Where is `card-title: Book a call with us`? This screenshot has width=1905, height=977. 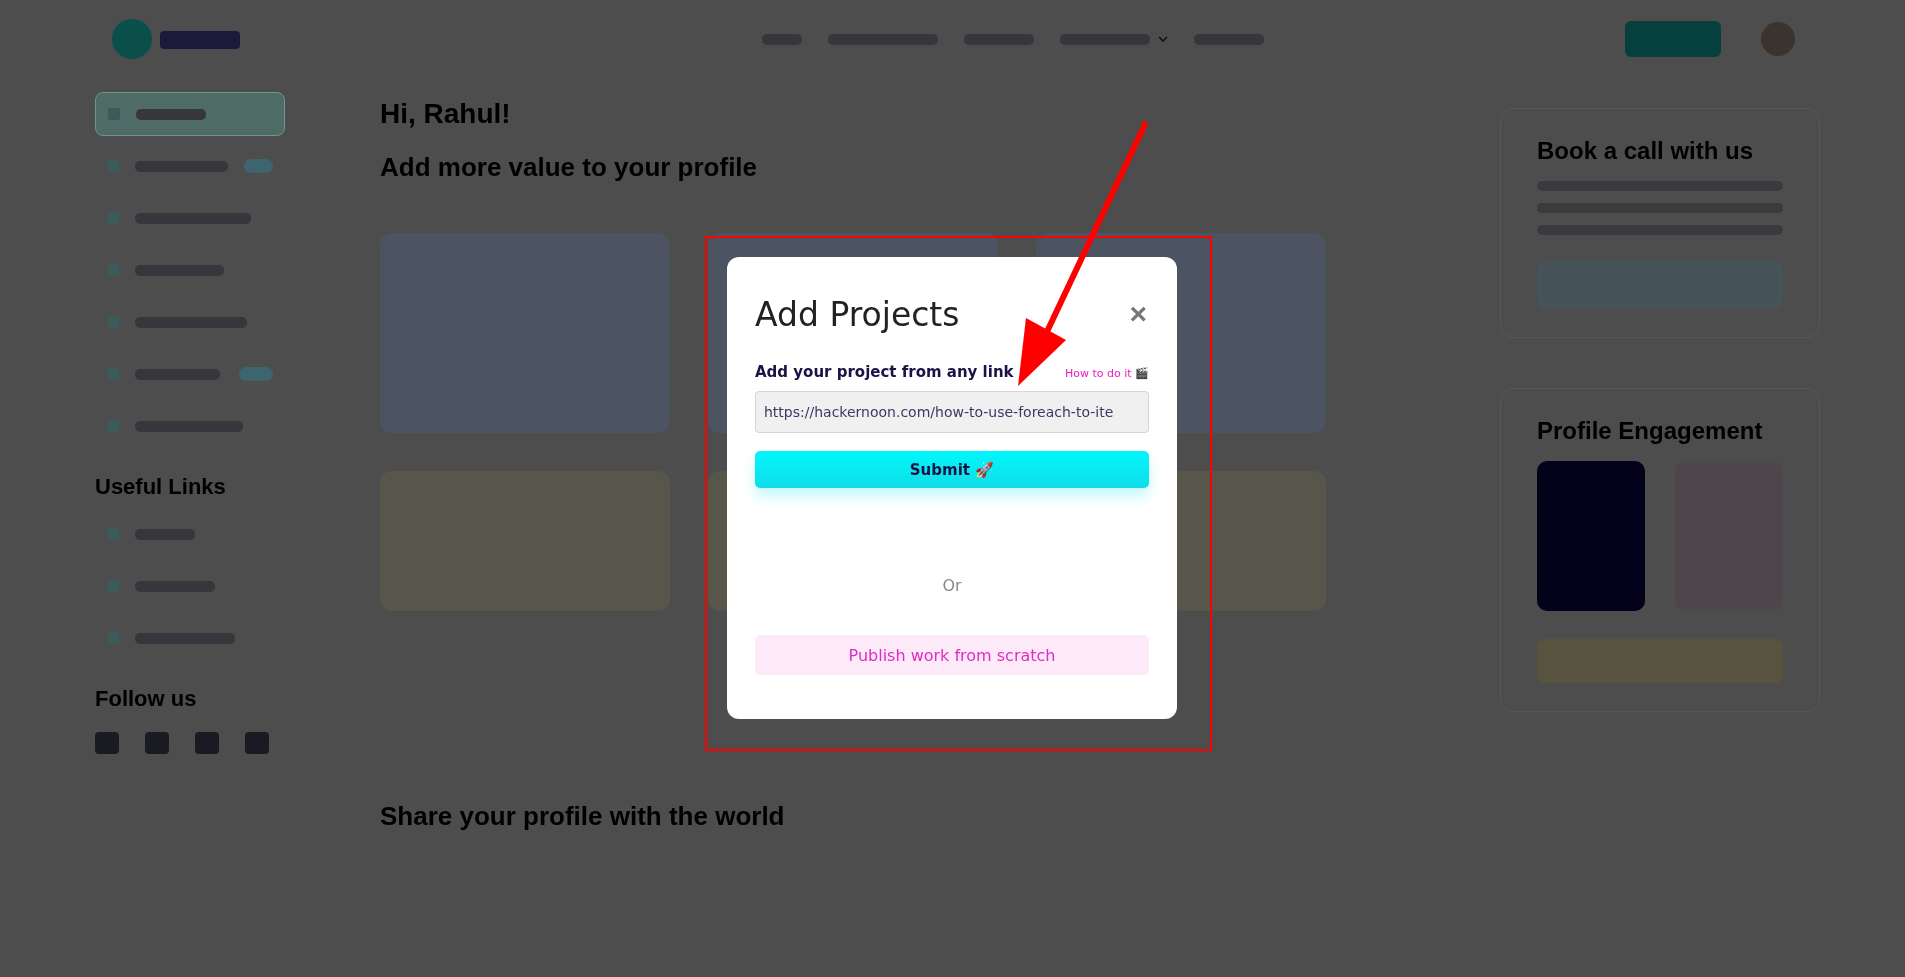 card-title: Book a call with us is located at coordinates (1645, 151).